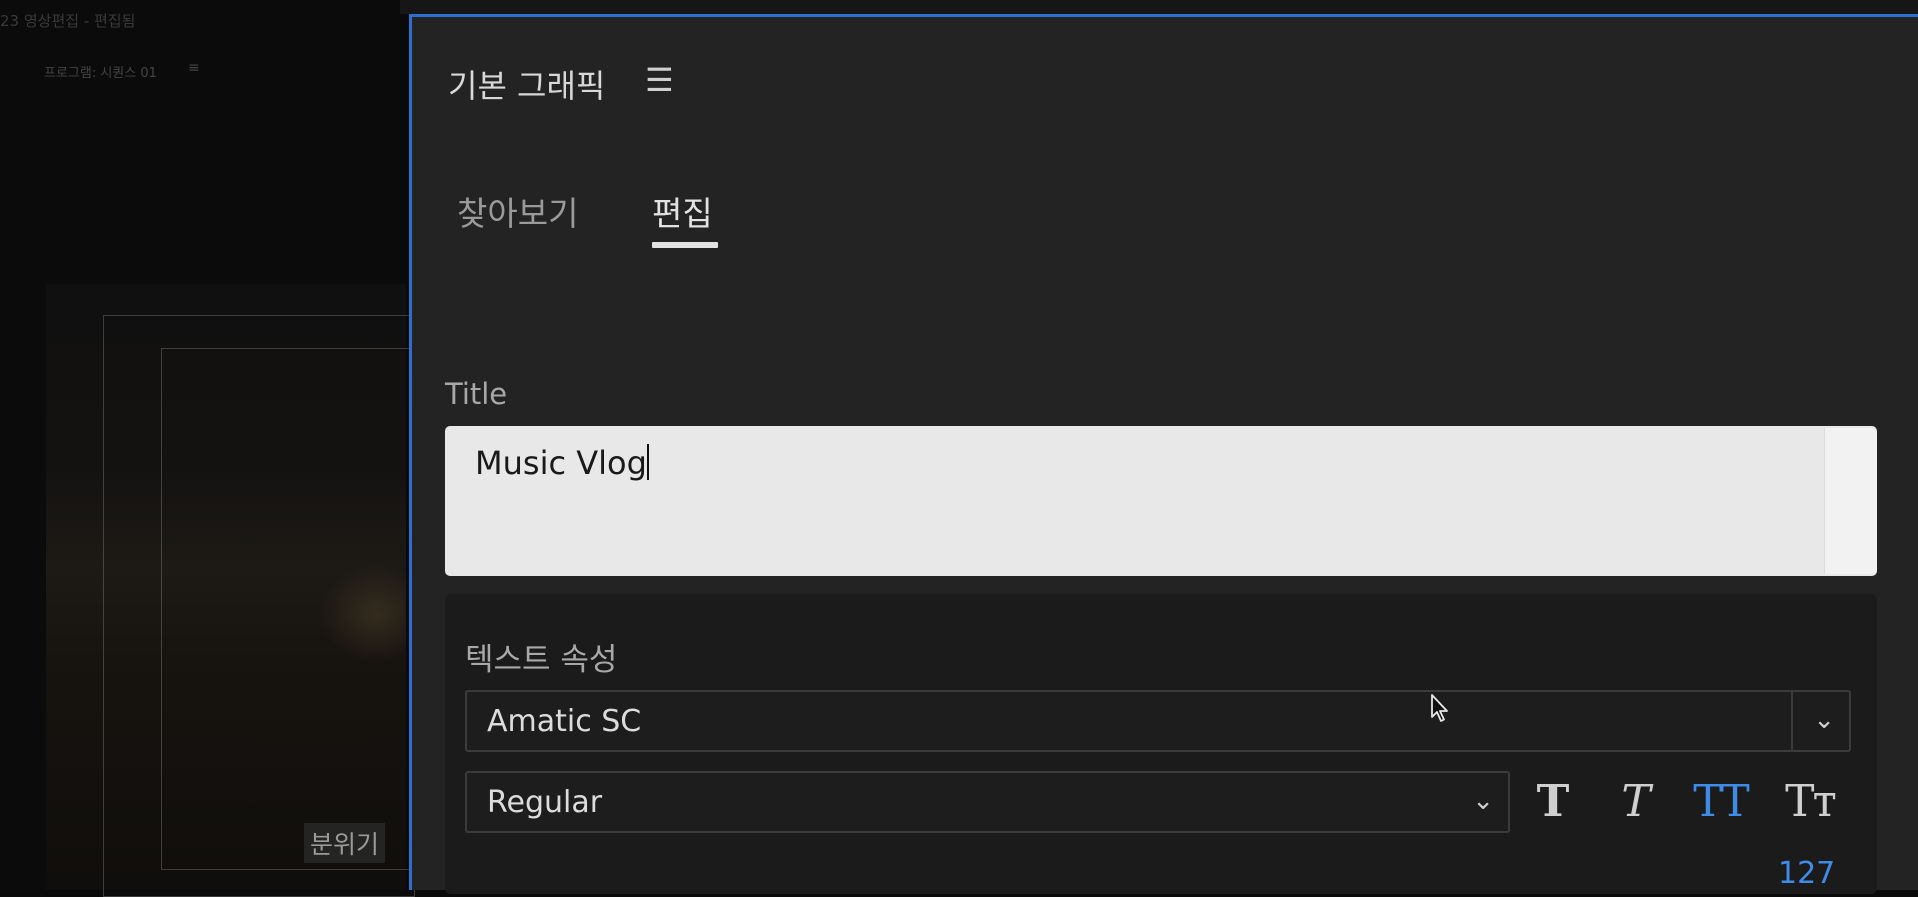 This screenshot has height=897, width=1918. I want to click on text-area-scrollbar, so click(1850, 501).